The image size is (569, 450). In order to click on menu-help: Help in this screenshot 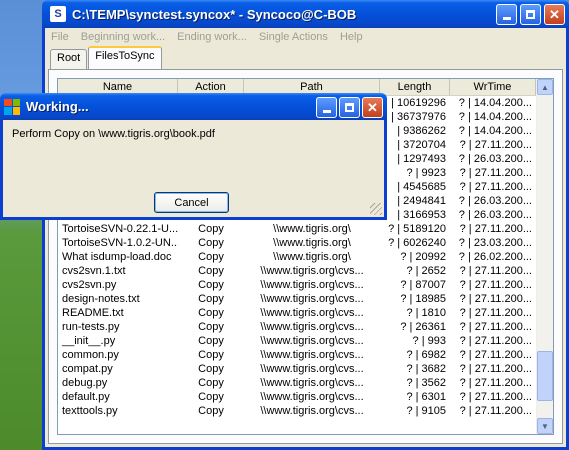, I will do `click(351, 37)`.